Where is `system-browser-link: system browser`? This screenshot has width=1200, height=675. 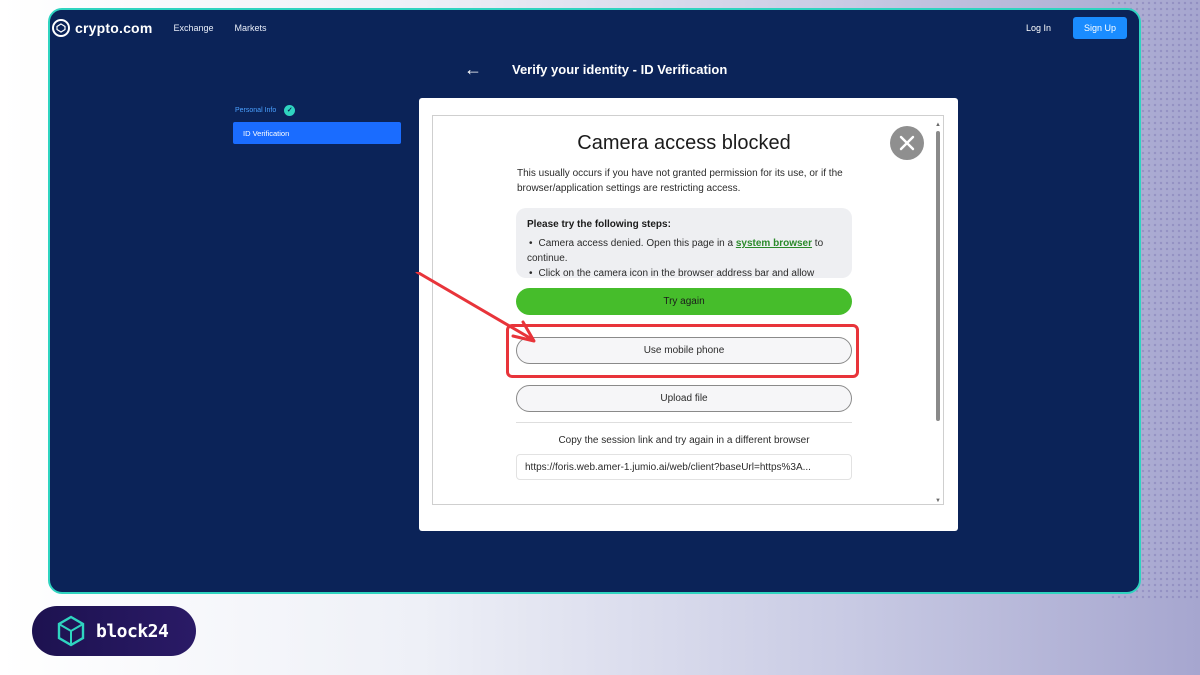
system-browser-link: system browser is located at coordinates (774, 243).